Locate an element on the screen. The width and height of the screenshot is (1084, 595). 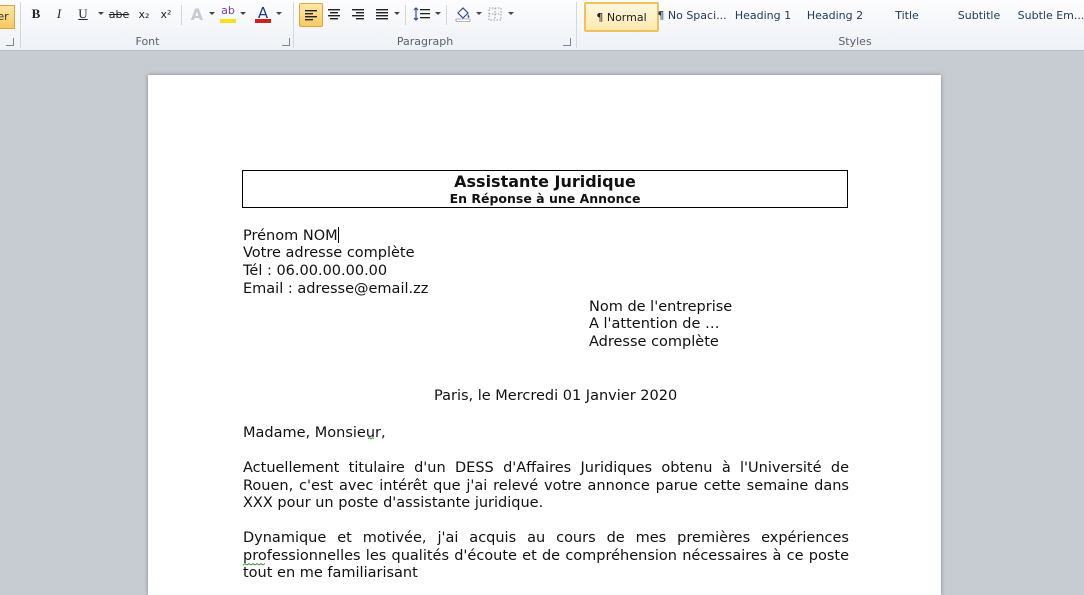
sender-address: Votre adresse complète is located at coordinates (329, 253).